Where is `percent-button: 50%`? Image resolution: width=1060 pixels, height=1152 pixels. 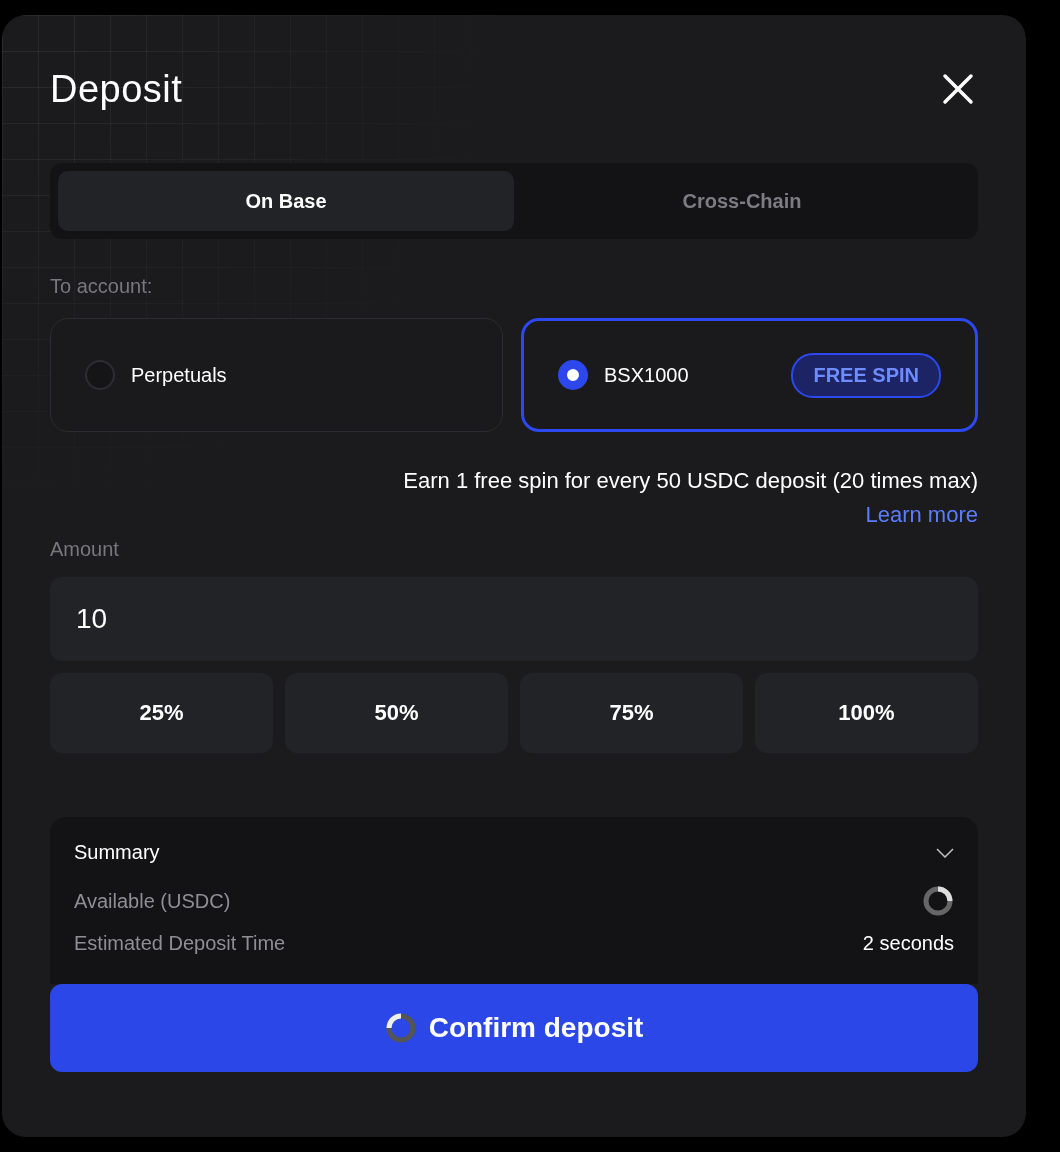
percent-button: 50% is located at coordinates (396, 713).